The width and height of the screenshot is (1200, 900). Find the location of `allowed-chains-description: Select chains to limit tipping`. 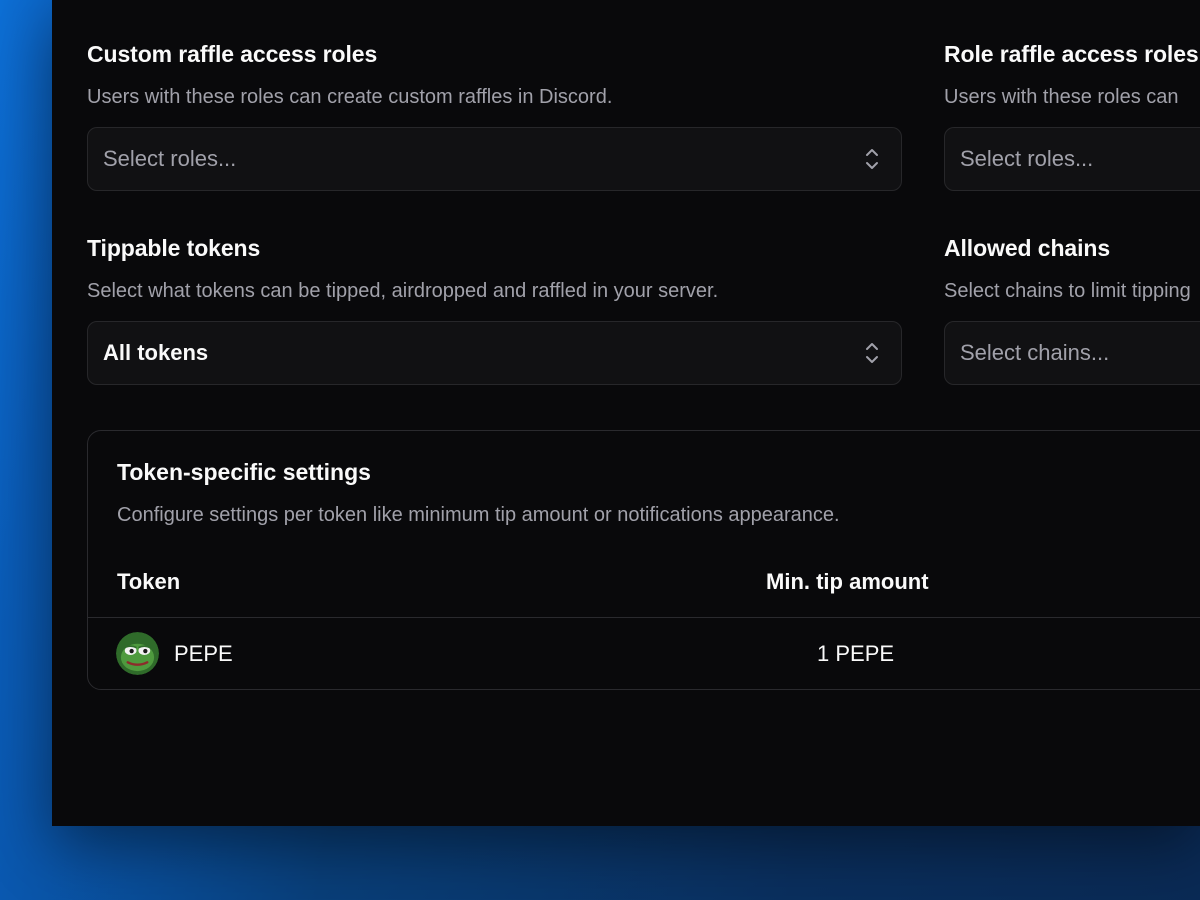

allowed-chains-description: Select chains to limit tipping is located at coordinates (1067, 291).